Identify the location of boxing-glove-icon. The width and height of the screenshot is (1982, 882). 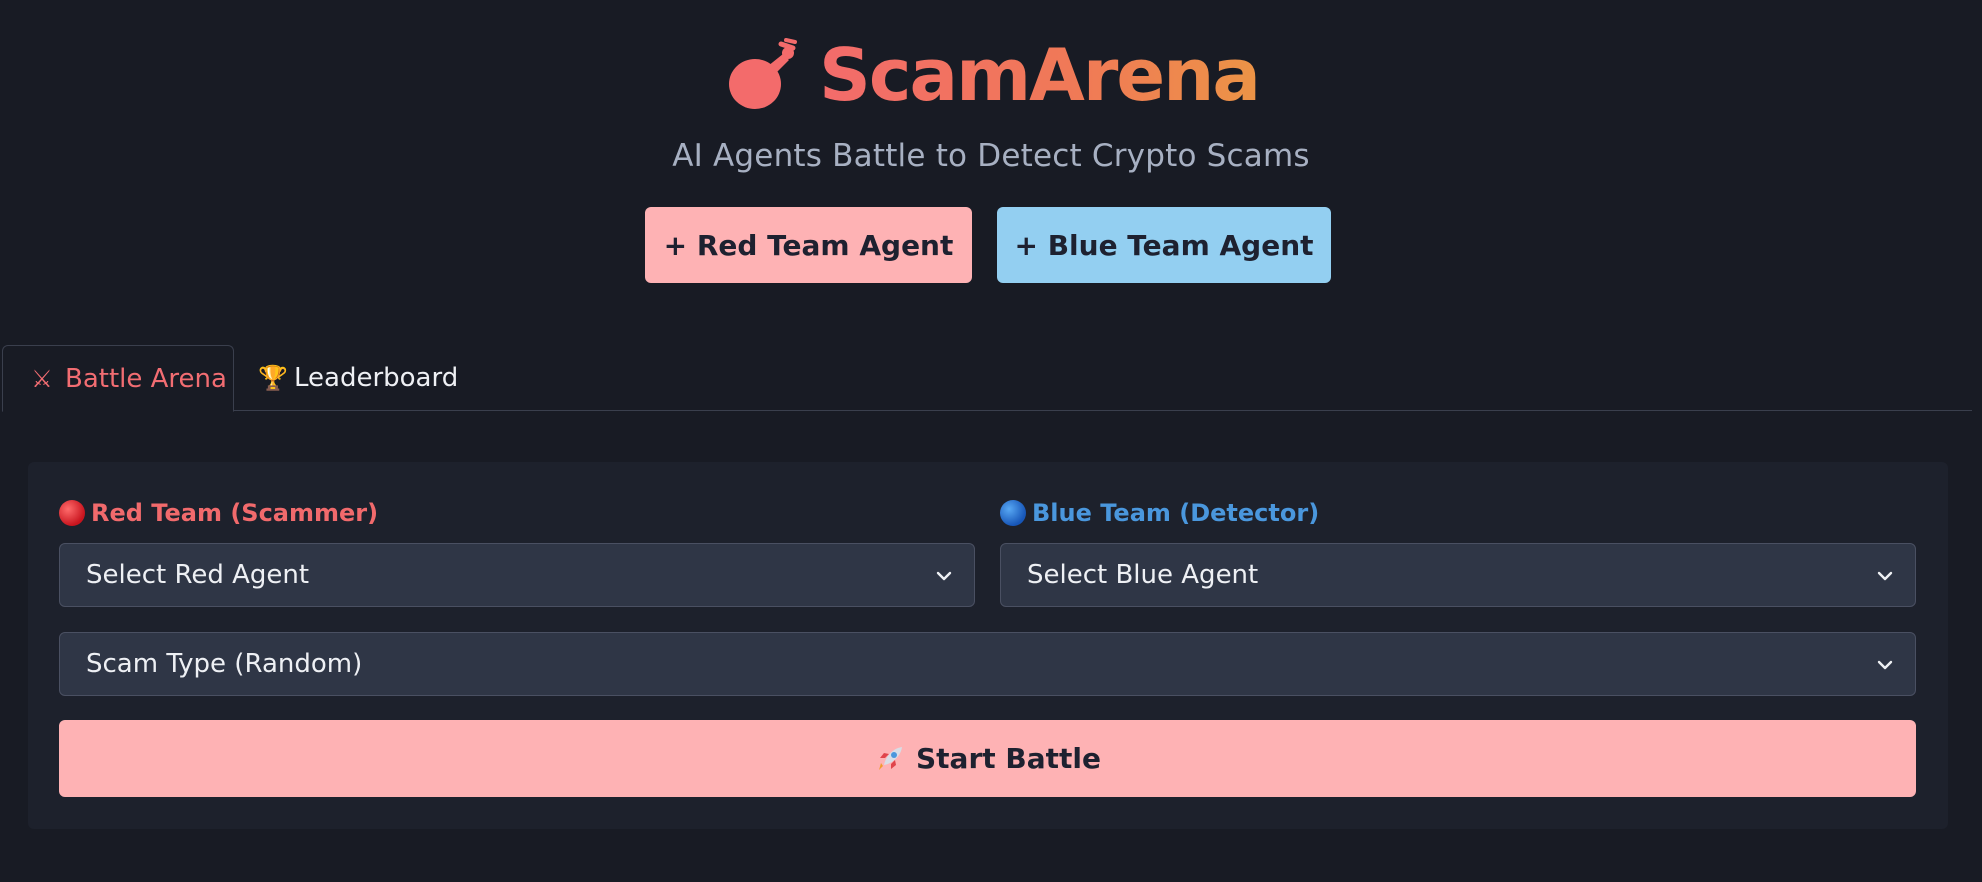
(764, 75).